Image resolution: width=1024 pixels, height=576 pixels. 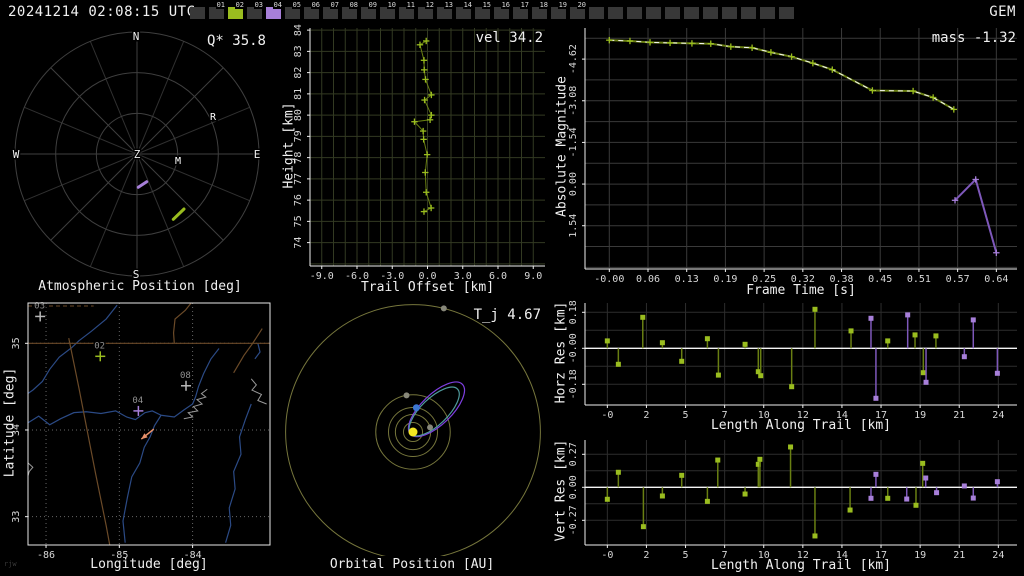 What do you see at coordinates (149, 564) in the screenshot?
I see `map-title: Longitude [deg]` at bounding box center [149, 564].